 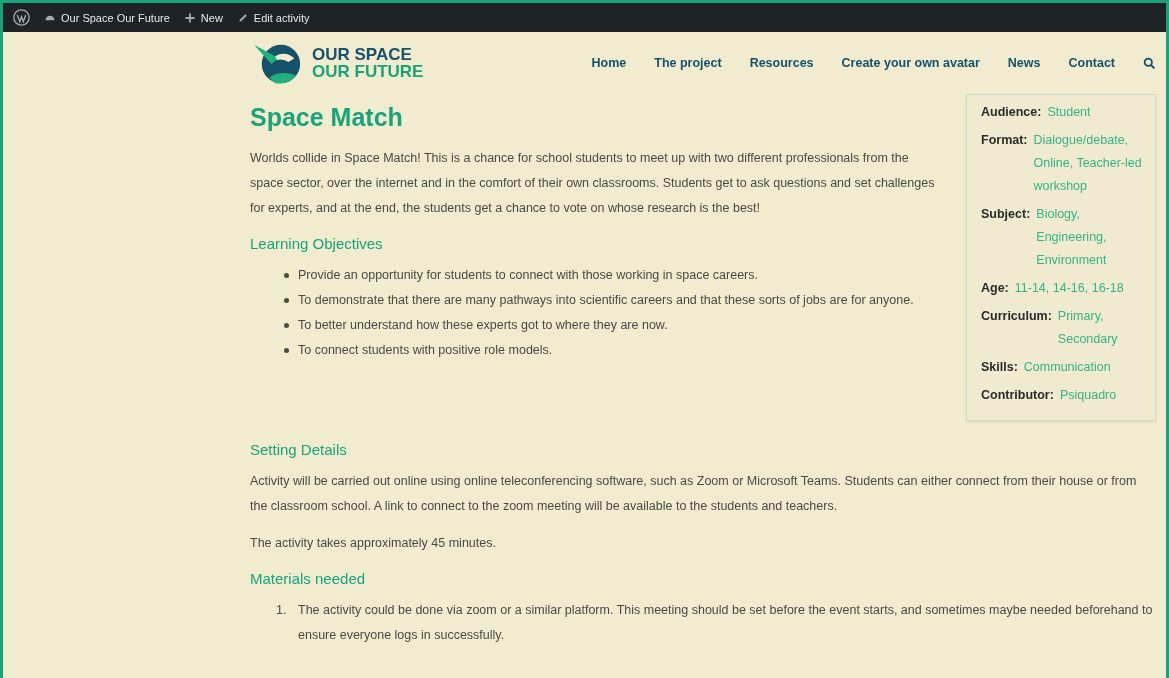 What do you see at coordinates (1004, 140) in the screenshot?
I see `detail-label: Format:` at bounding box center [1004, 140].